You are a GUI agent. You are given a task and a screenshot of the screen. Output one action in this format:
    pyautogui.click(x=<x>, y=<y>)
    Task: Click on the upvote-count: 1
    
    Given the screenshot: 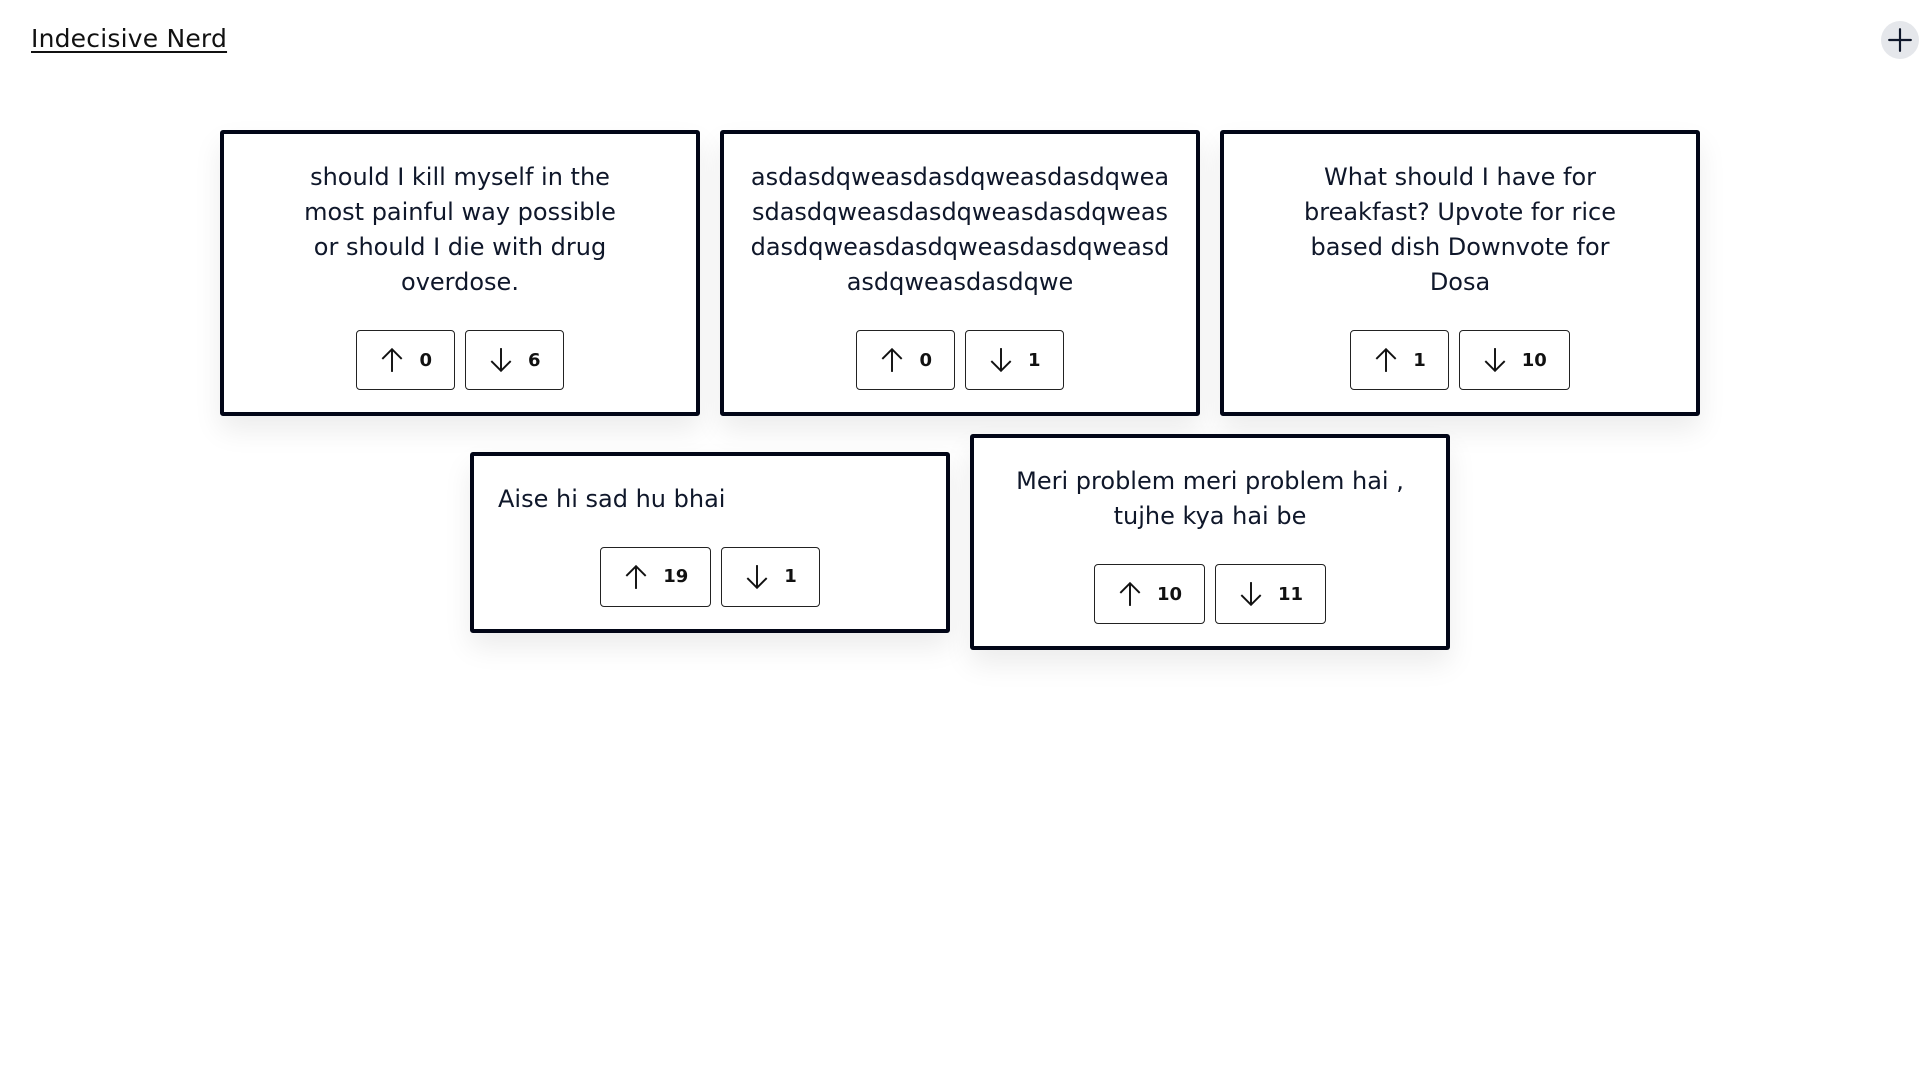 What is the action you would take?
    pyautogui.click(x=1419, y=360)
    